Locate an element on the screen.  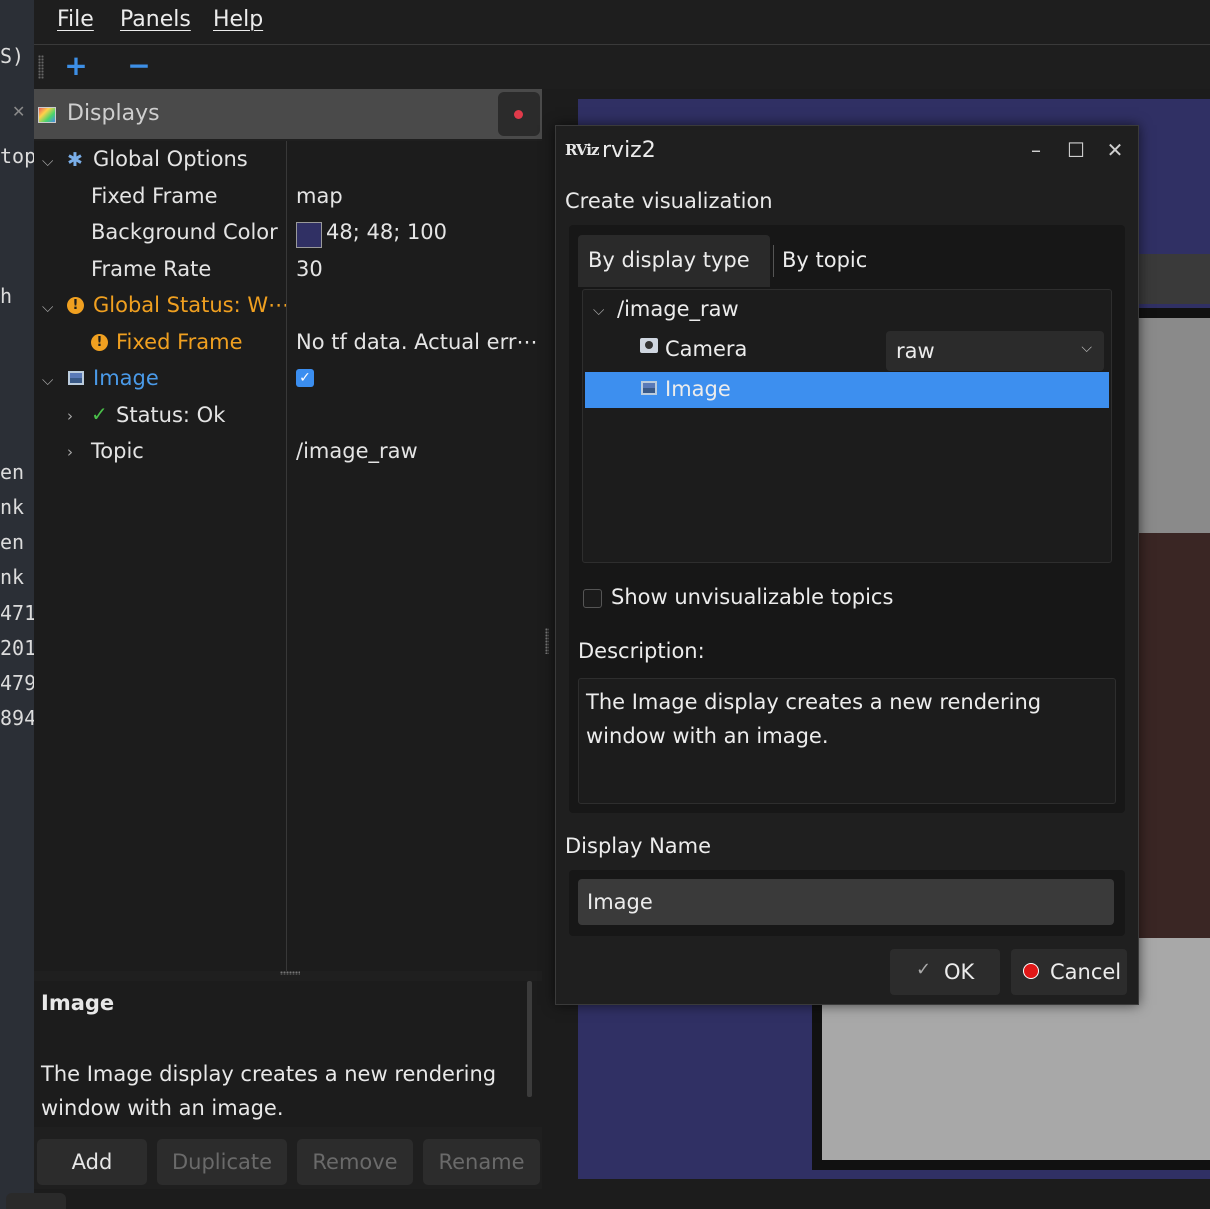
tree-value: 48; 48; 100 is located at coordinates (386, 232).